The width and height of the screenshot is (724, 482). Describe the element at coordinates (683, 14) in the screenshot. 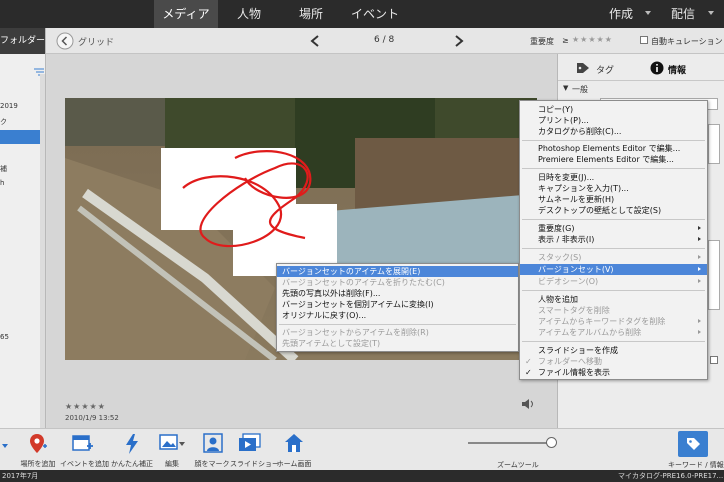

I see `share-menu: 配信` at that location.